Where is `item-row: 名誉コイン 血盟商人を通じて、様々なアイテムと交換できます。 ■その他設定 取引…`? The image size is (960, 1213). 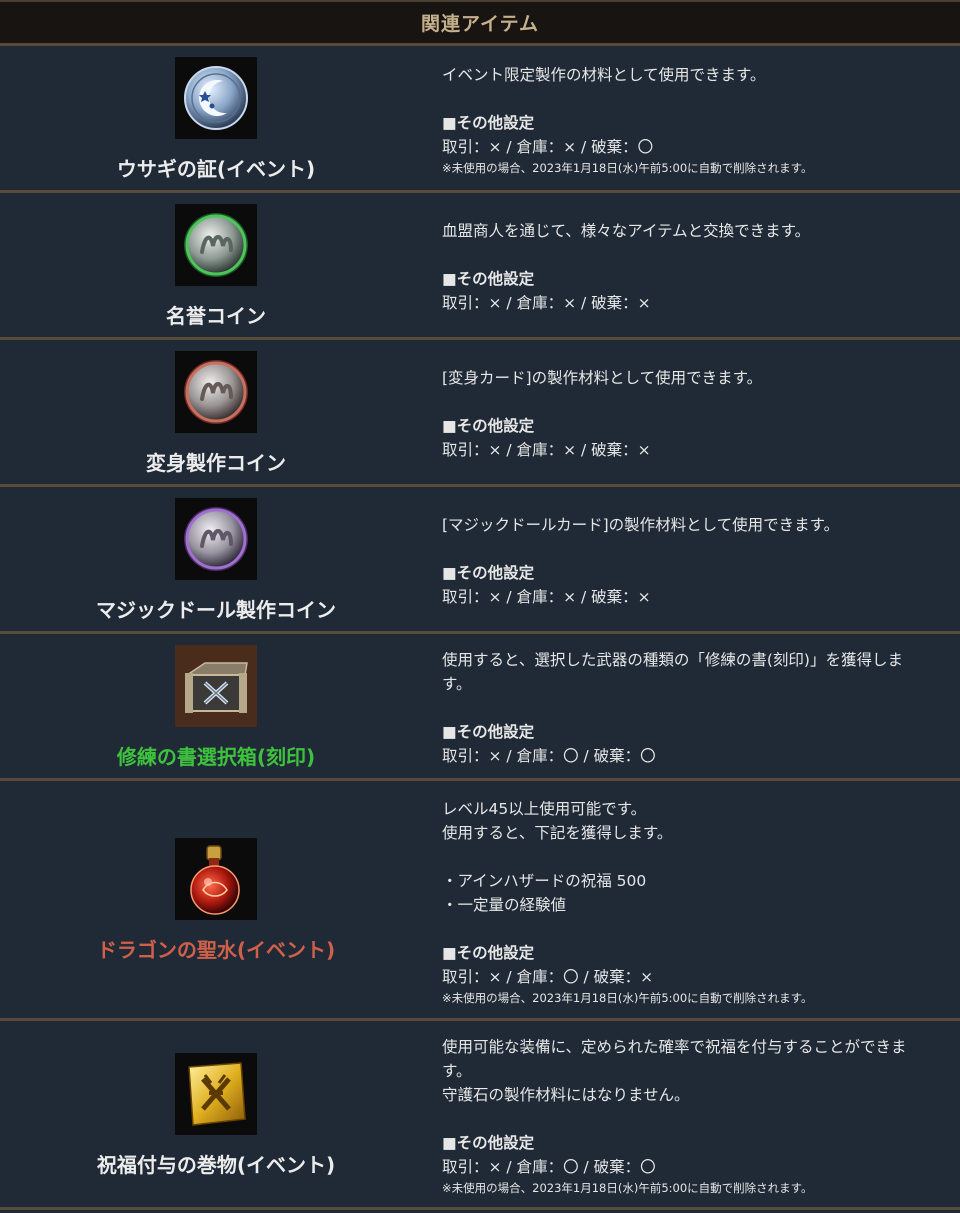
item-row: 名誉コイン 血盟商人を通じて、様々なアイテムと交換できます。 ■その他設定 取引… is located at coordinates (480, 266).